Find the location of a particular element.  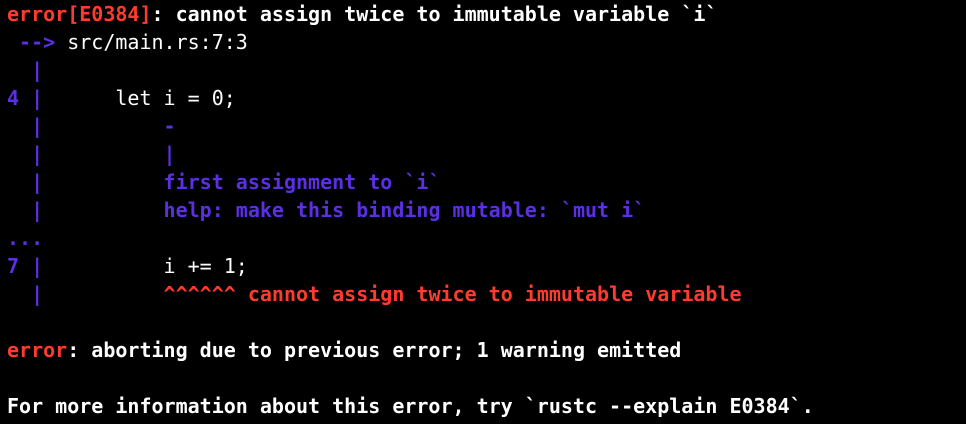

line-number-7: 7 | is located at coordinates (25, 266).